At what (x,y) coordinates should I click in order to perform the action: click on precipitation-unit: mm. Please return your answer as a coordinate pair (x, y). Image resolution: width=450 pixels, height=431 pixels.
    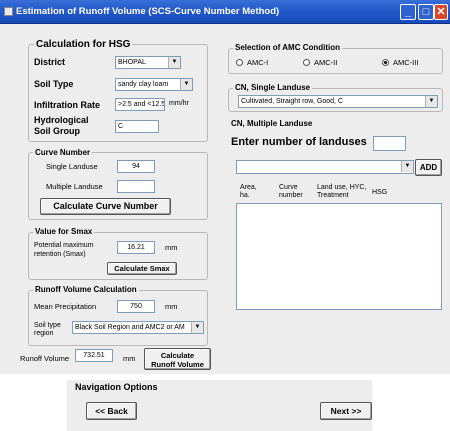
    Looking at the image, I should click on (171, 306).